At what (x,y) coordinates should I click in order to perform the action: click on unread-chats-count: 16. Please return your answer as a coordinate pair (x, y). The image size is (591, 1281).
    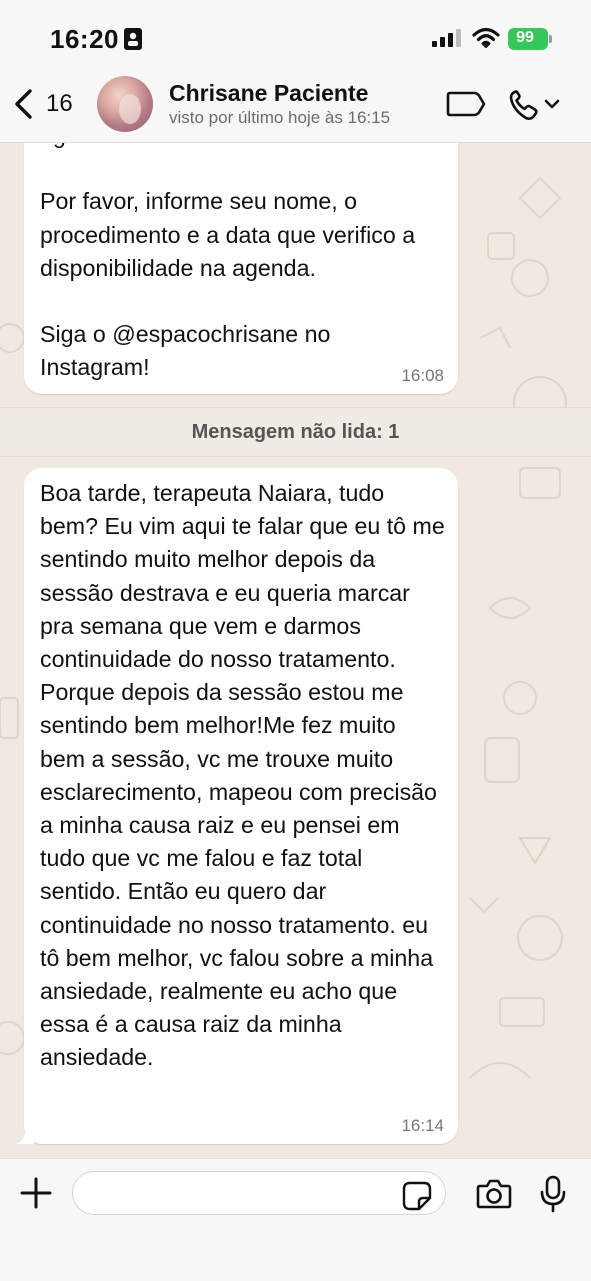
    Looking at the image, I should click on (59, 104).